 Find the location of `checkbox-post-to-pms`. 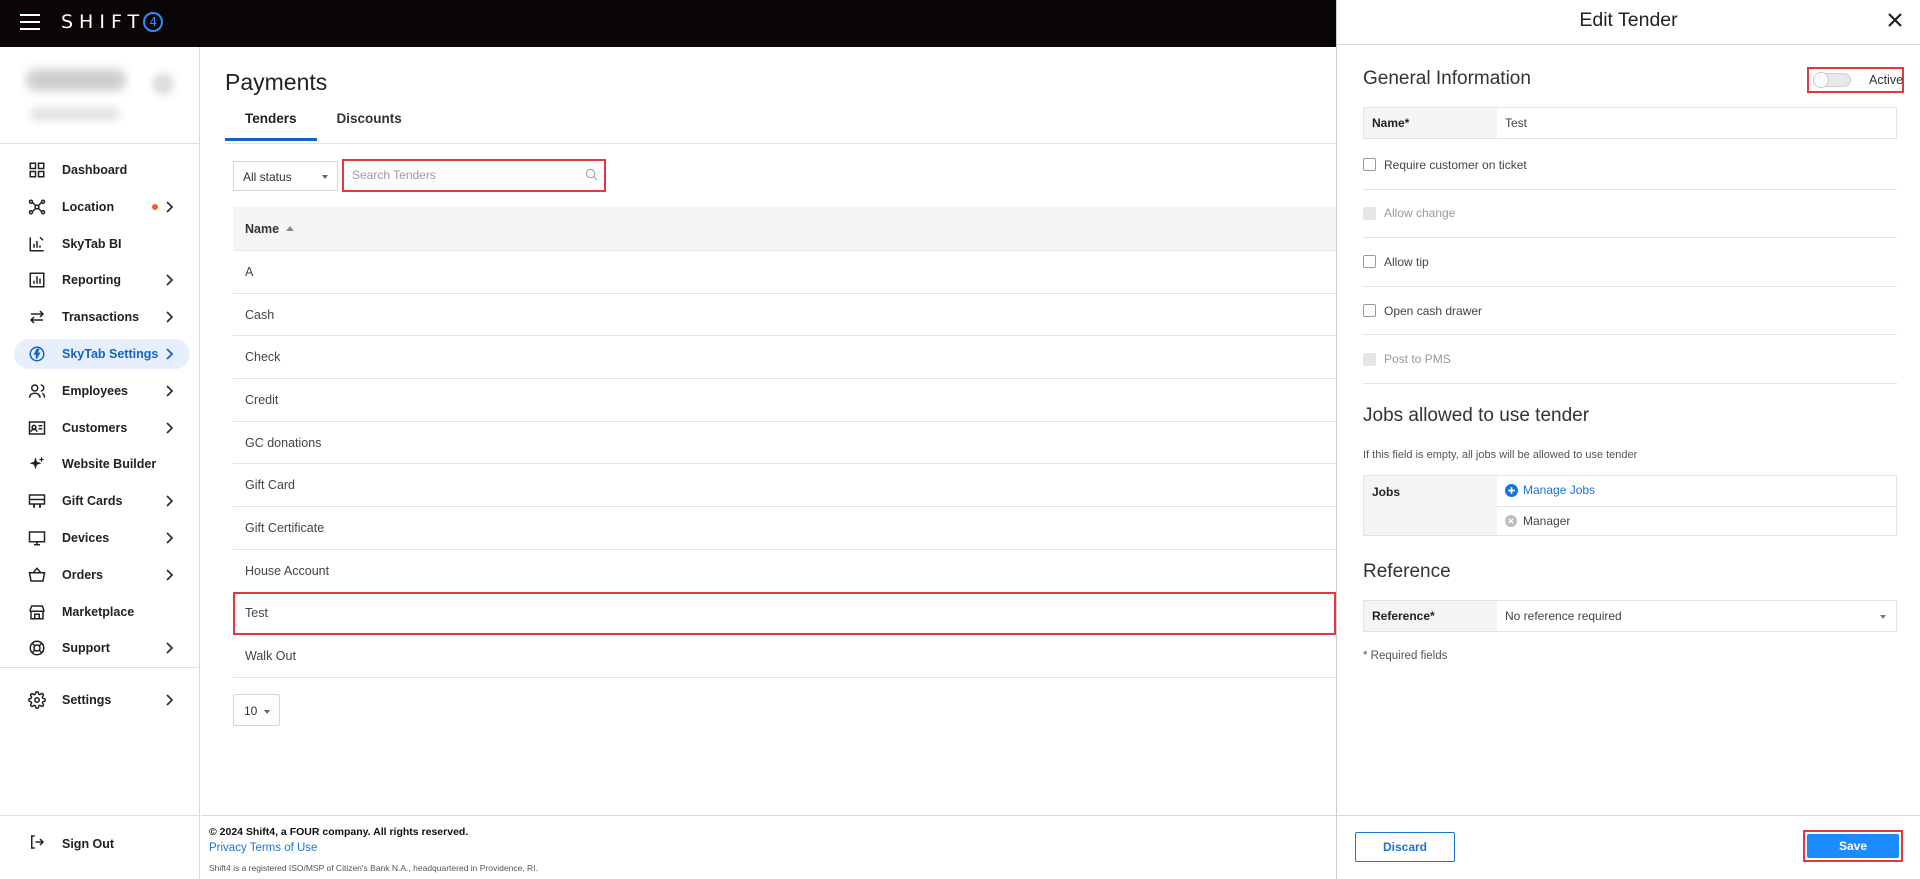

checkbox-post-to-pms is located at coordinates (1369, 359).